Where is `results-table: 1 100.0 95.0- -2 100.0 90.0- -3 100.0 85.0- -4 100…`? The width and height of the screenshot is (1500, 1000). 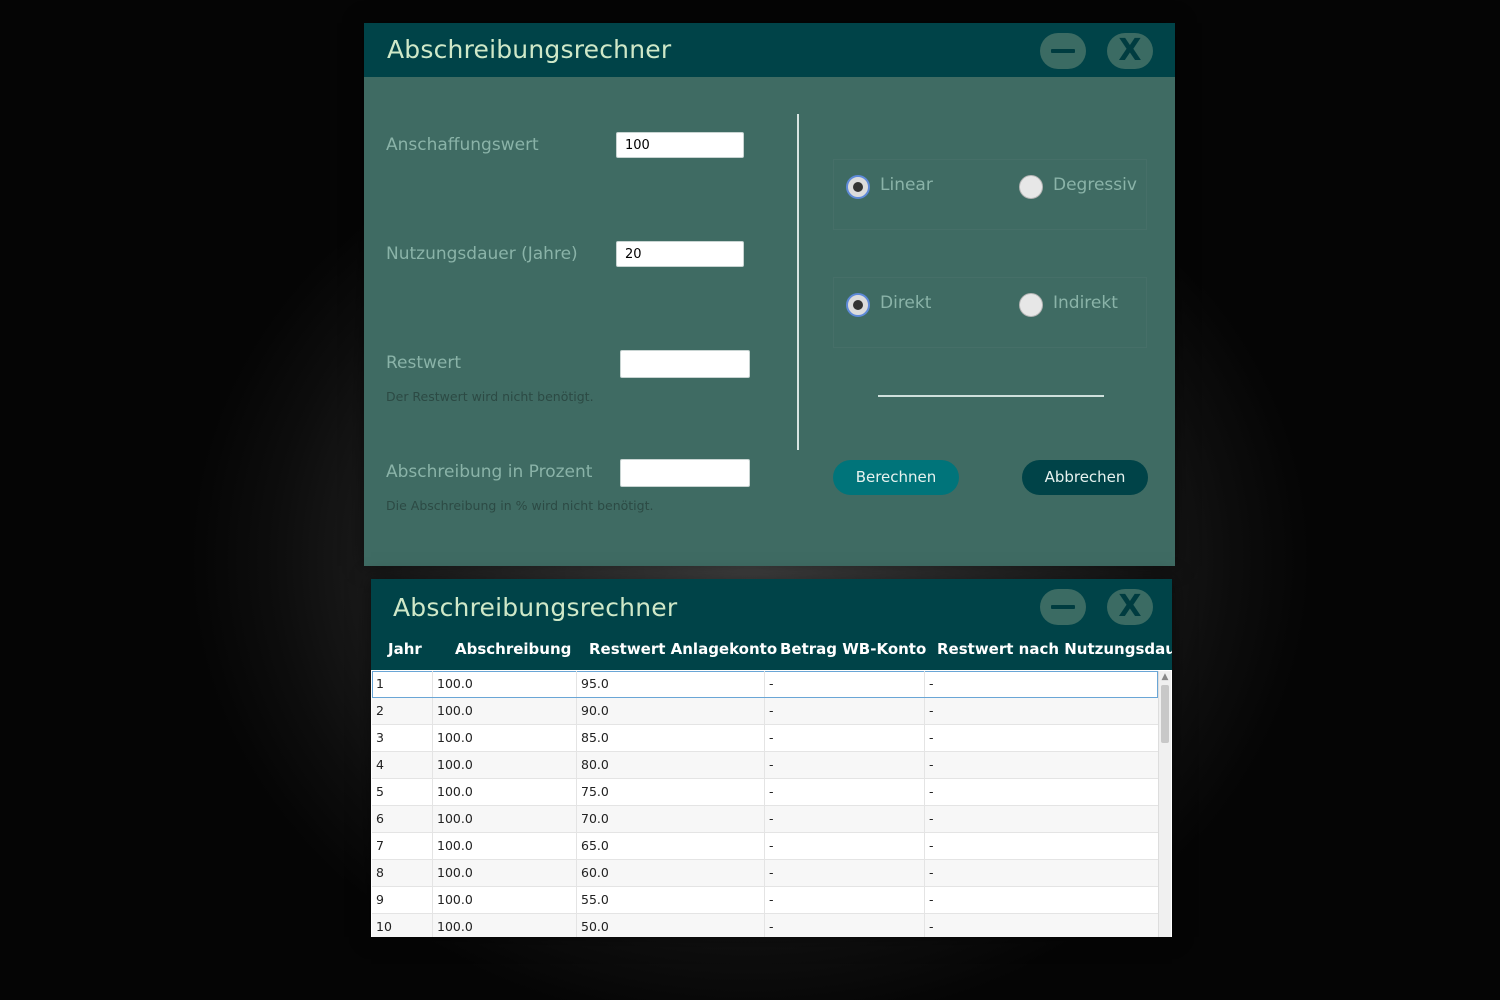 results-table: 1 100.0 95.0- -2 100.0 90.0- -3 100.0 85.0- -4 100… is located at coordinates (765, 804).